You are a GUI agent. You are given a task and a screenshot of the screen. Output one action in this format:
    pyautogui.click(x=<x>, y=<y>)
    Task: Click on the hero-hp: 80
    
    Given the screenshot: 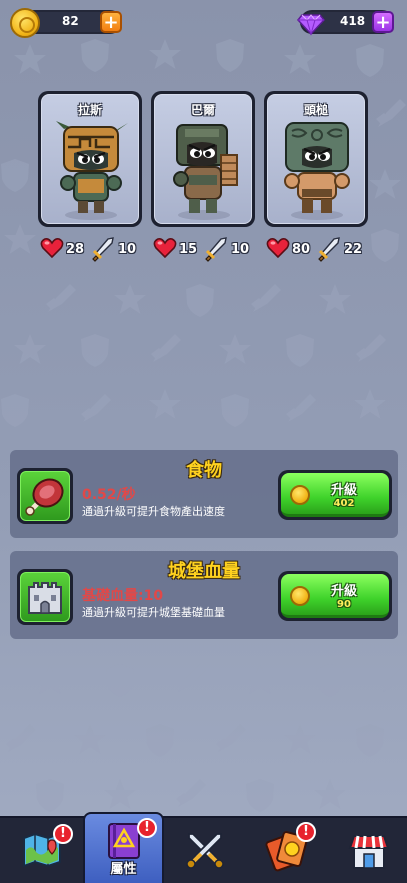 What is the action you would take?
    pyautogui.click(x=301, y=249)
    